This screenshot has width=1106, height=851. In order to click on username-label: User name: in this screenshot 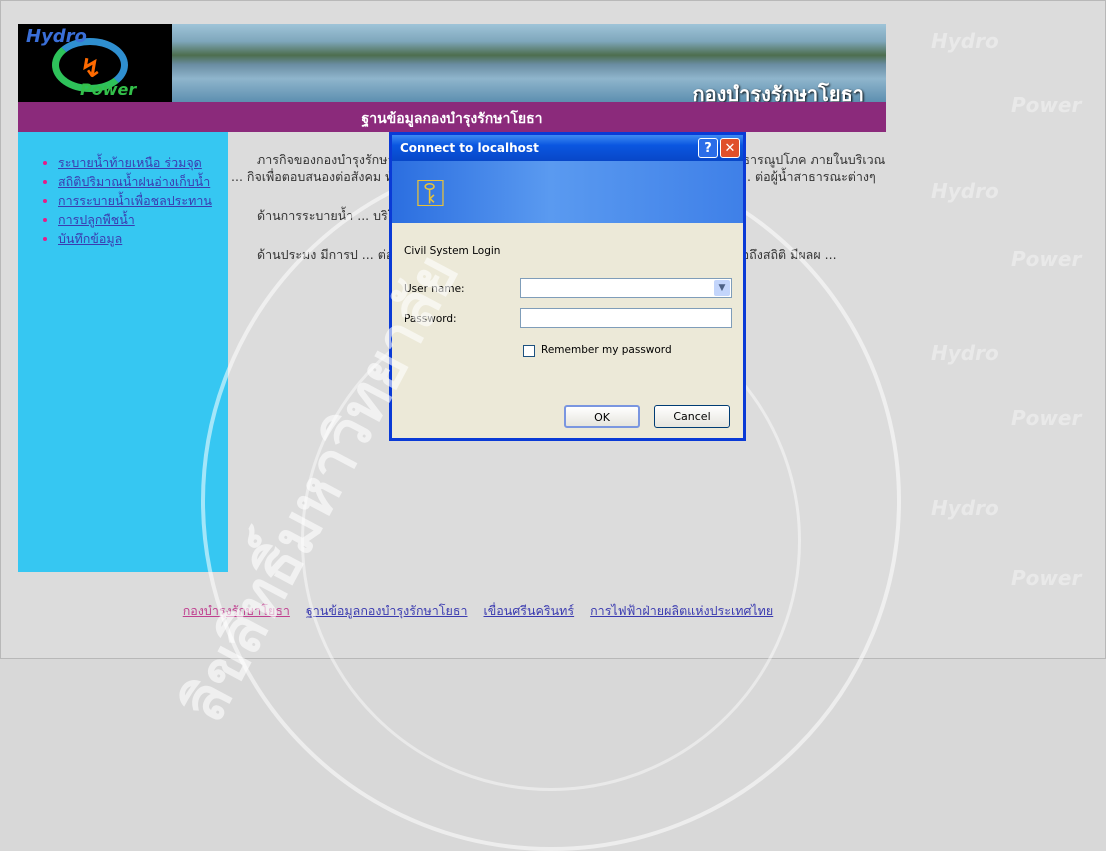, I will do `click(434, 289)`.